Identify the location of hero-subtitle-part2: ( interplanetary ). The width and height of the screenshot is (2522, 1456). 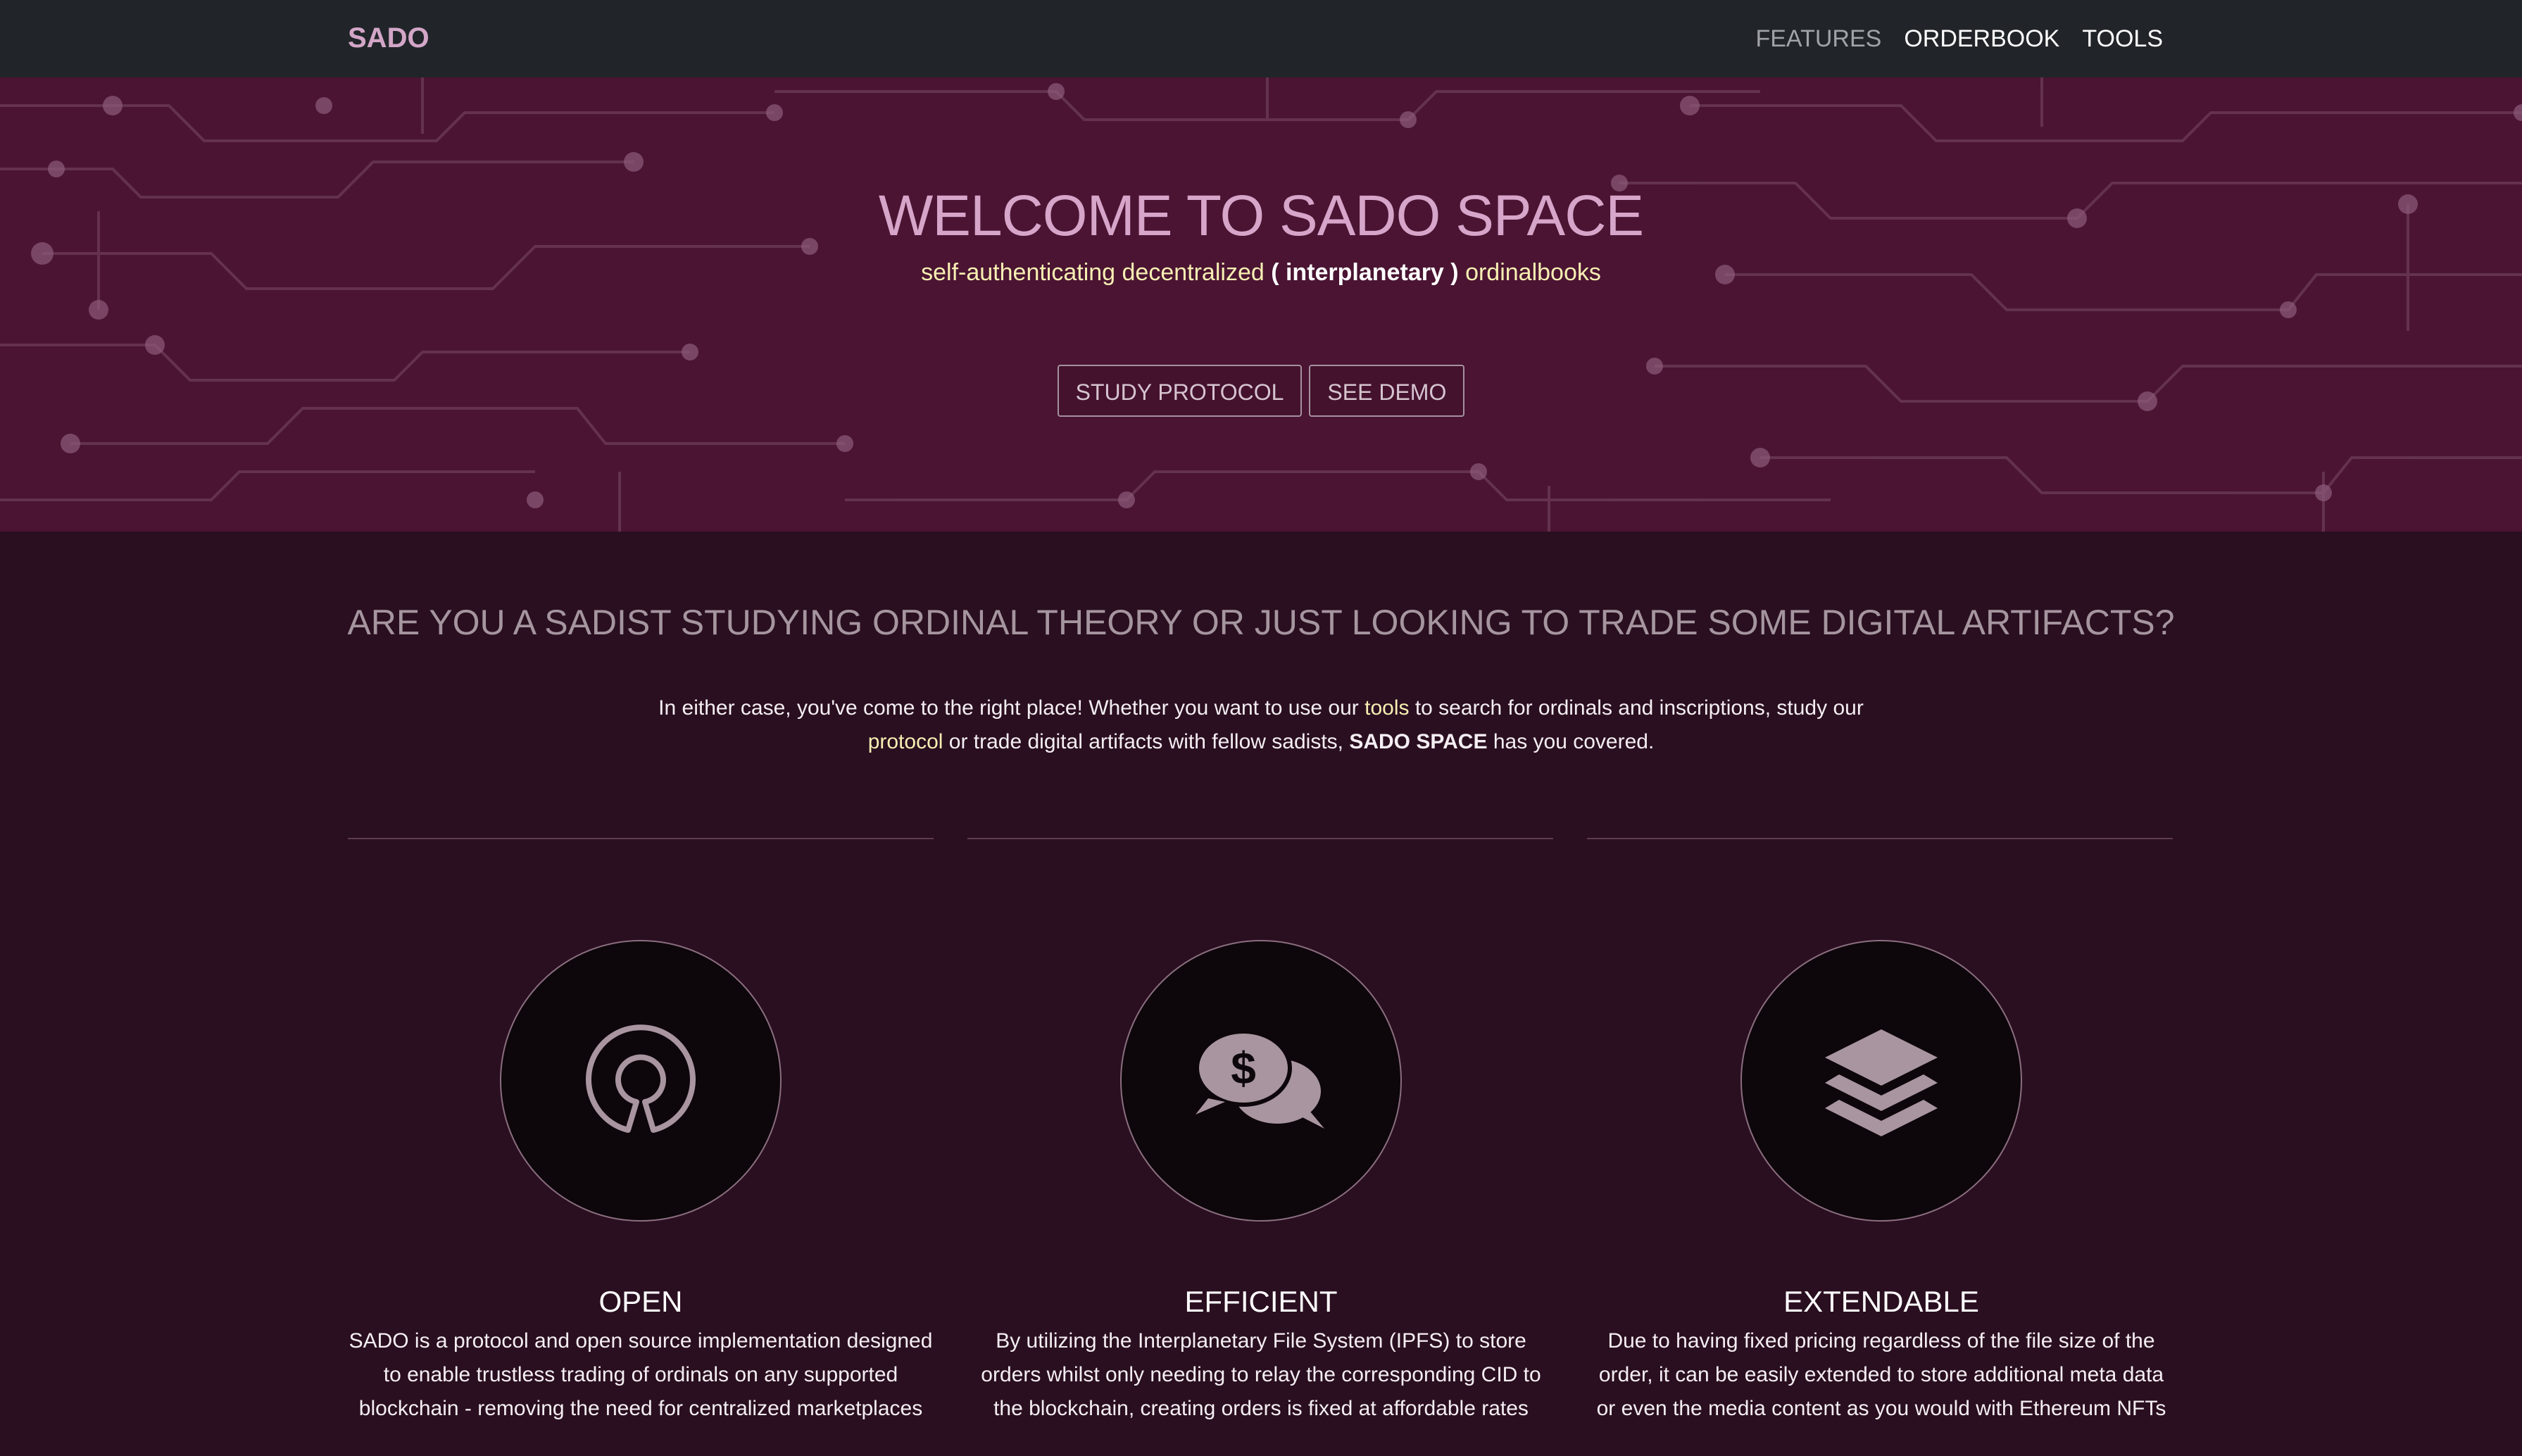
(1365, 272).